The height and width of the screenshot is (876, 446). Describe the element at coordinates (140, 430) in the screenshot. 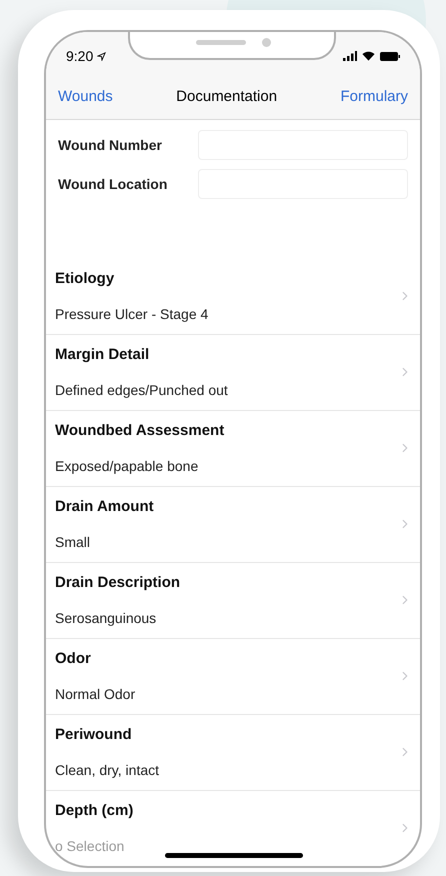

I see `row-title: Woundbed Assessment` at that location.